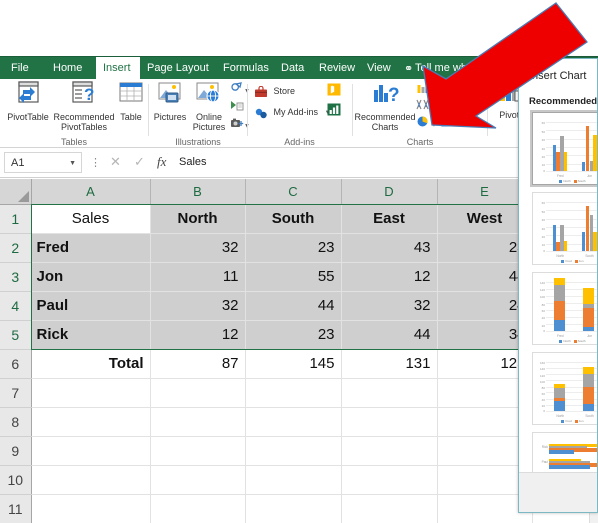 Image resolution: width=598 pixels, height=523 pixels. I want to click on waterfall-chart-button: ▼, so click(426, 107).